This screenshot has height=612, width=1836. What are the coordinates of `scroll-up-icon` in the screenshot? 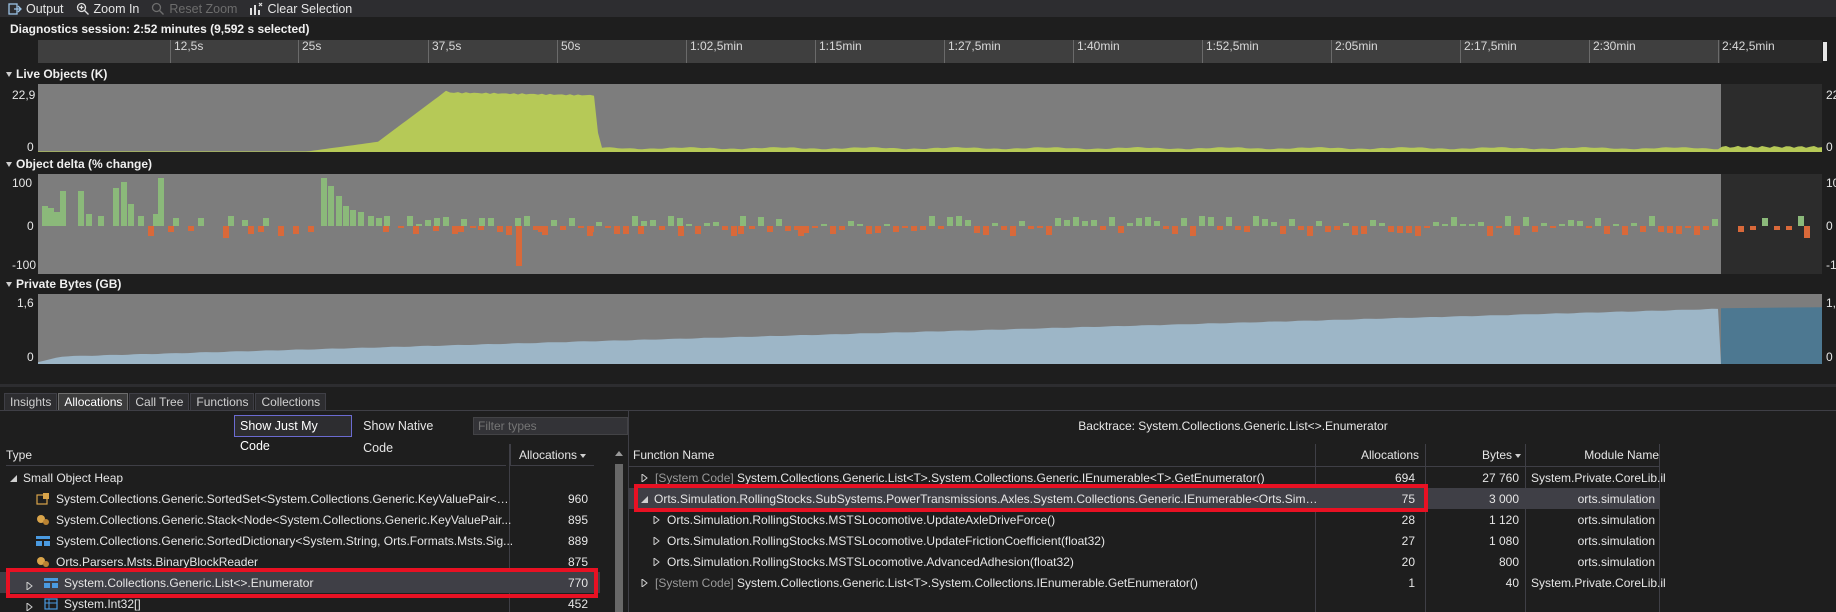 It's located at (619, 453).